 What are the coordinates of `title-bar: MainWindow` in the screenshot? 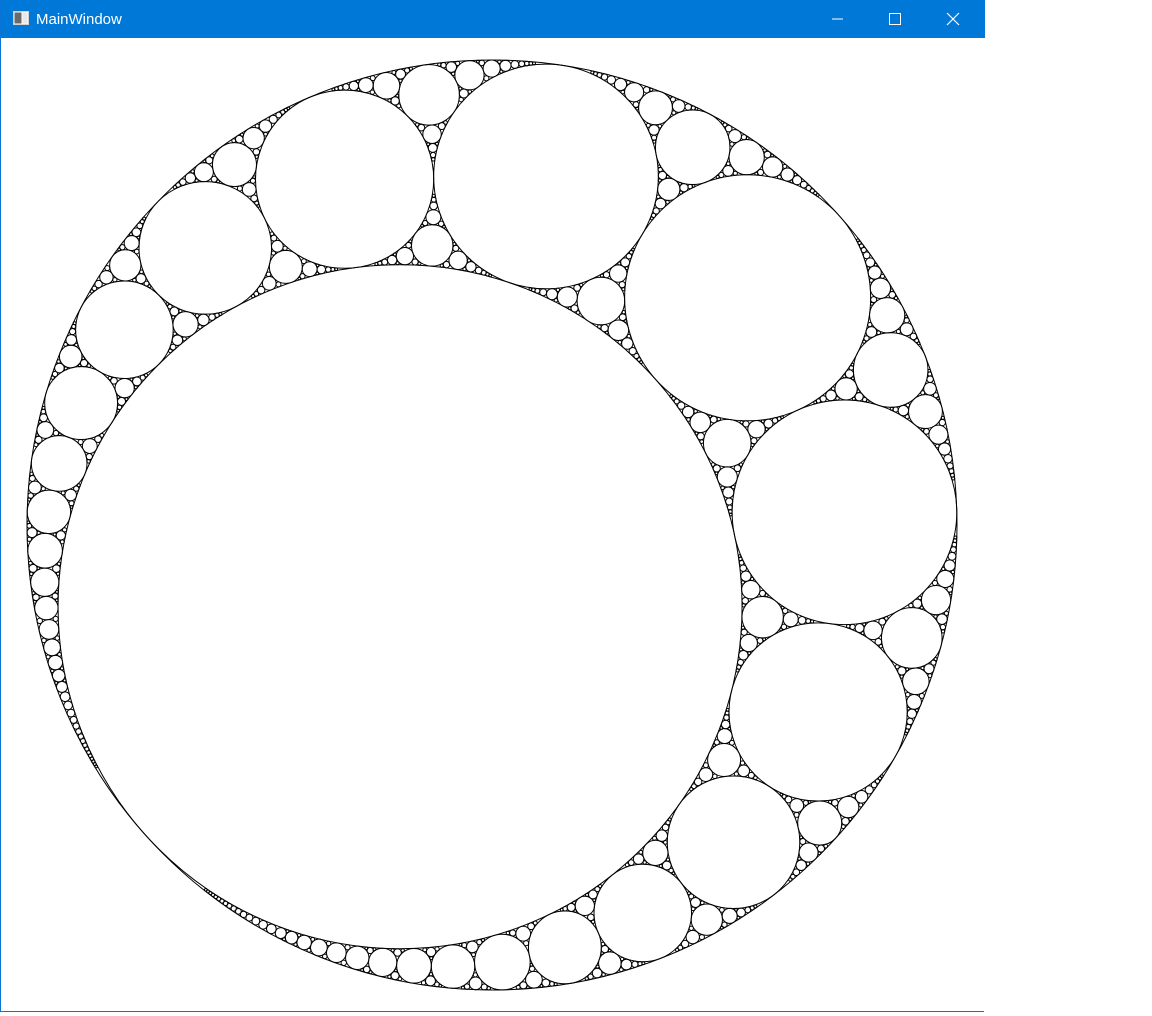 It's located at (493, 19).